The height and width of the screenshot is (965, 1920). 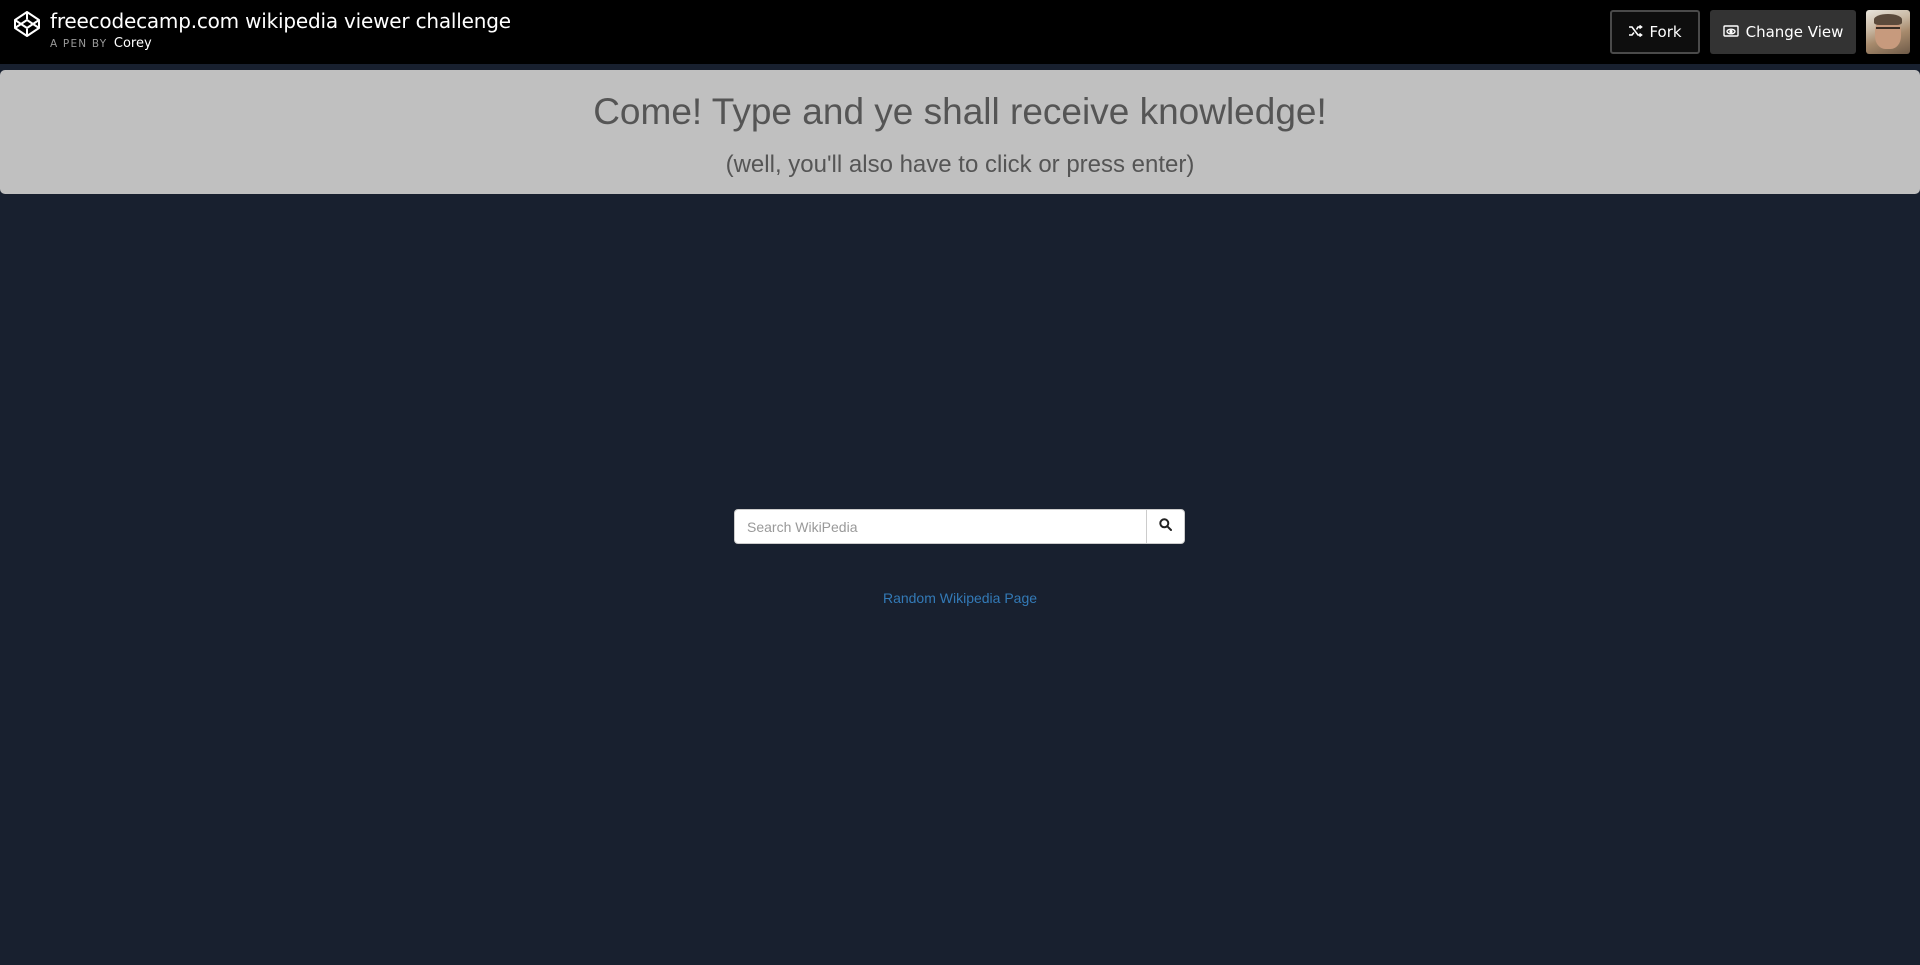 What do you see at coordinates (1794, 32) in the screenshot?
I see `change-view-label: Change View` at bounding box center [1794, 32].